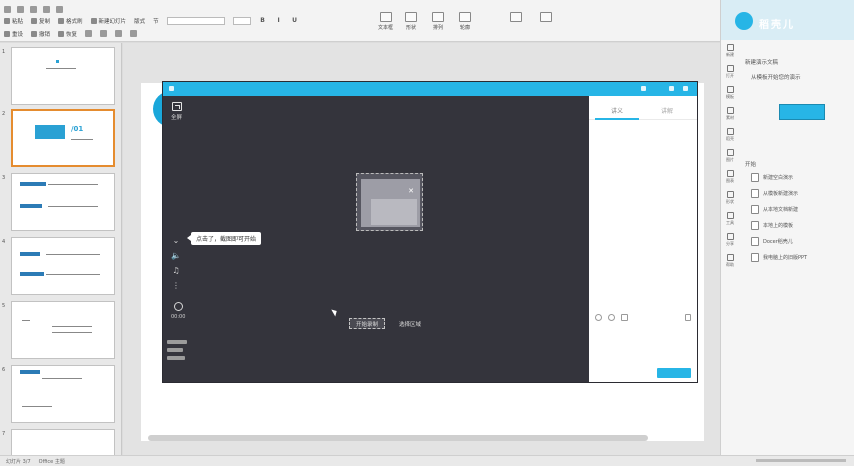  What do you see at coordinates (40, 21) in the screenshot?
I see `copy-button: 复制` at bounding box center [40, 21].